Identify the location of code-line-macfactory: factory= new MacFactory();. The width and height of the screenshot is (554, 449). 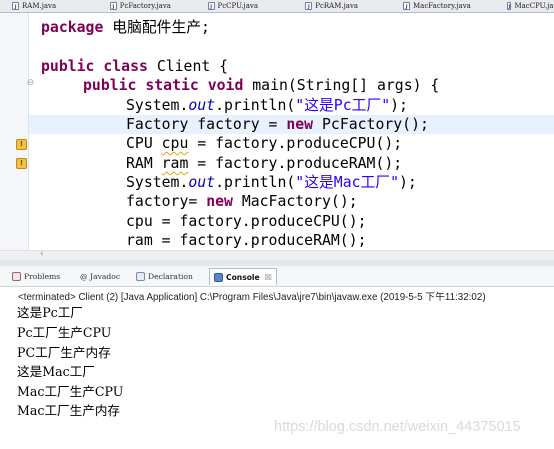
(242, 201).